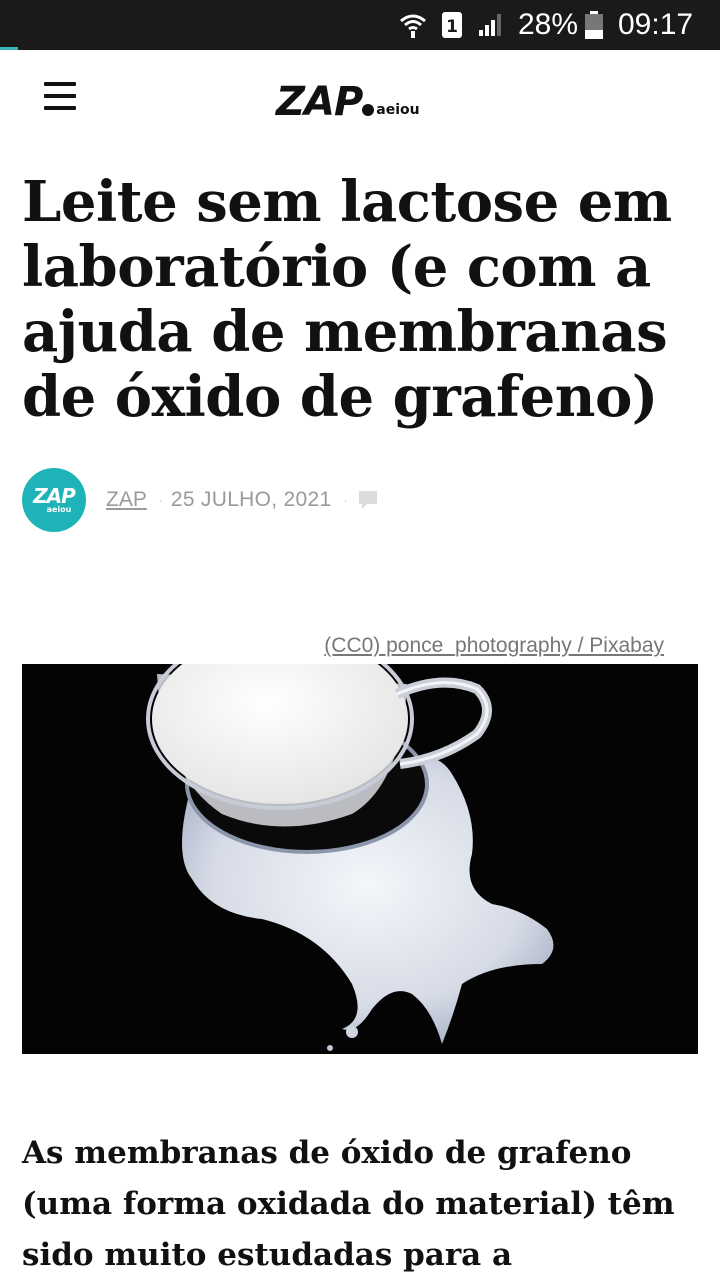 The height and width of the screenshot is (1280, 720). I want to click on avatar-subtext: aeiou, so click(59, 509).